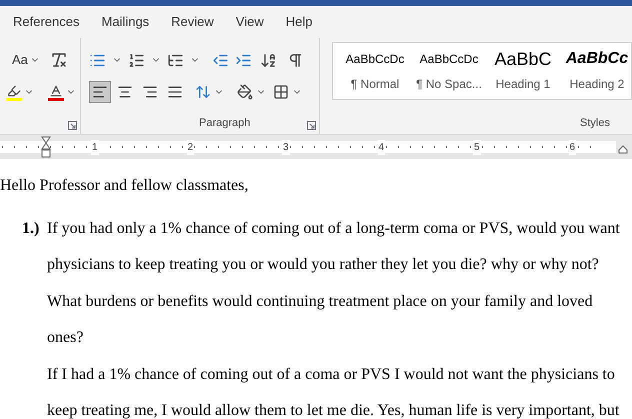 The width and height of the screenshot is (632, 419). I want to click on letter-a-icon, so click(56, 91).